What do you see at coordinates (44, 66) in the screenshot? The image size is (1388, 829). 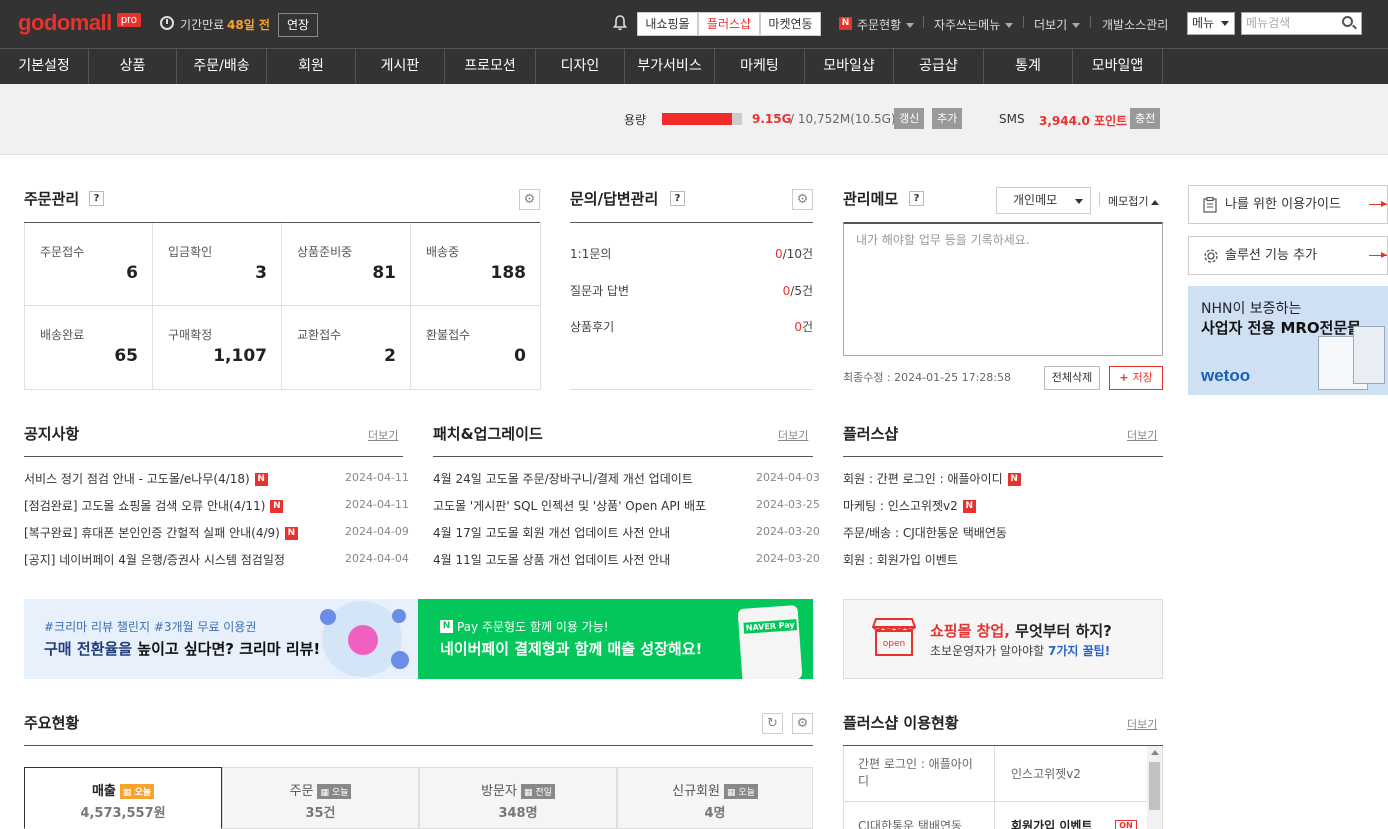 I see `nav-basic-settings: 기본설정` at bounding box center [44, 66].